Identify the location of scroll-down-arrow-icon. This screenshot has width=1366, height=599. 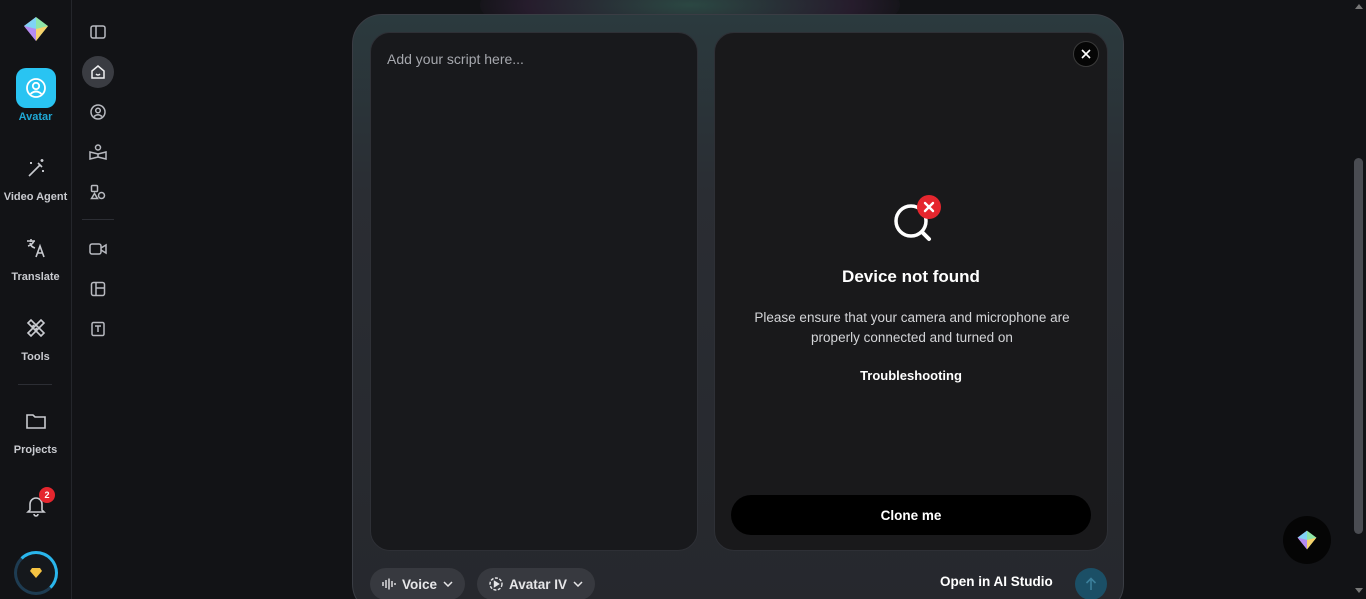
(1359, 590).